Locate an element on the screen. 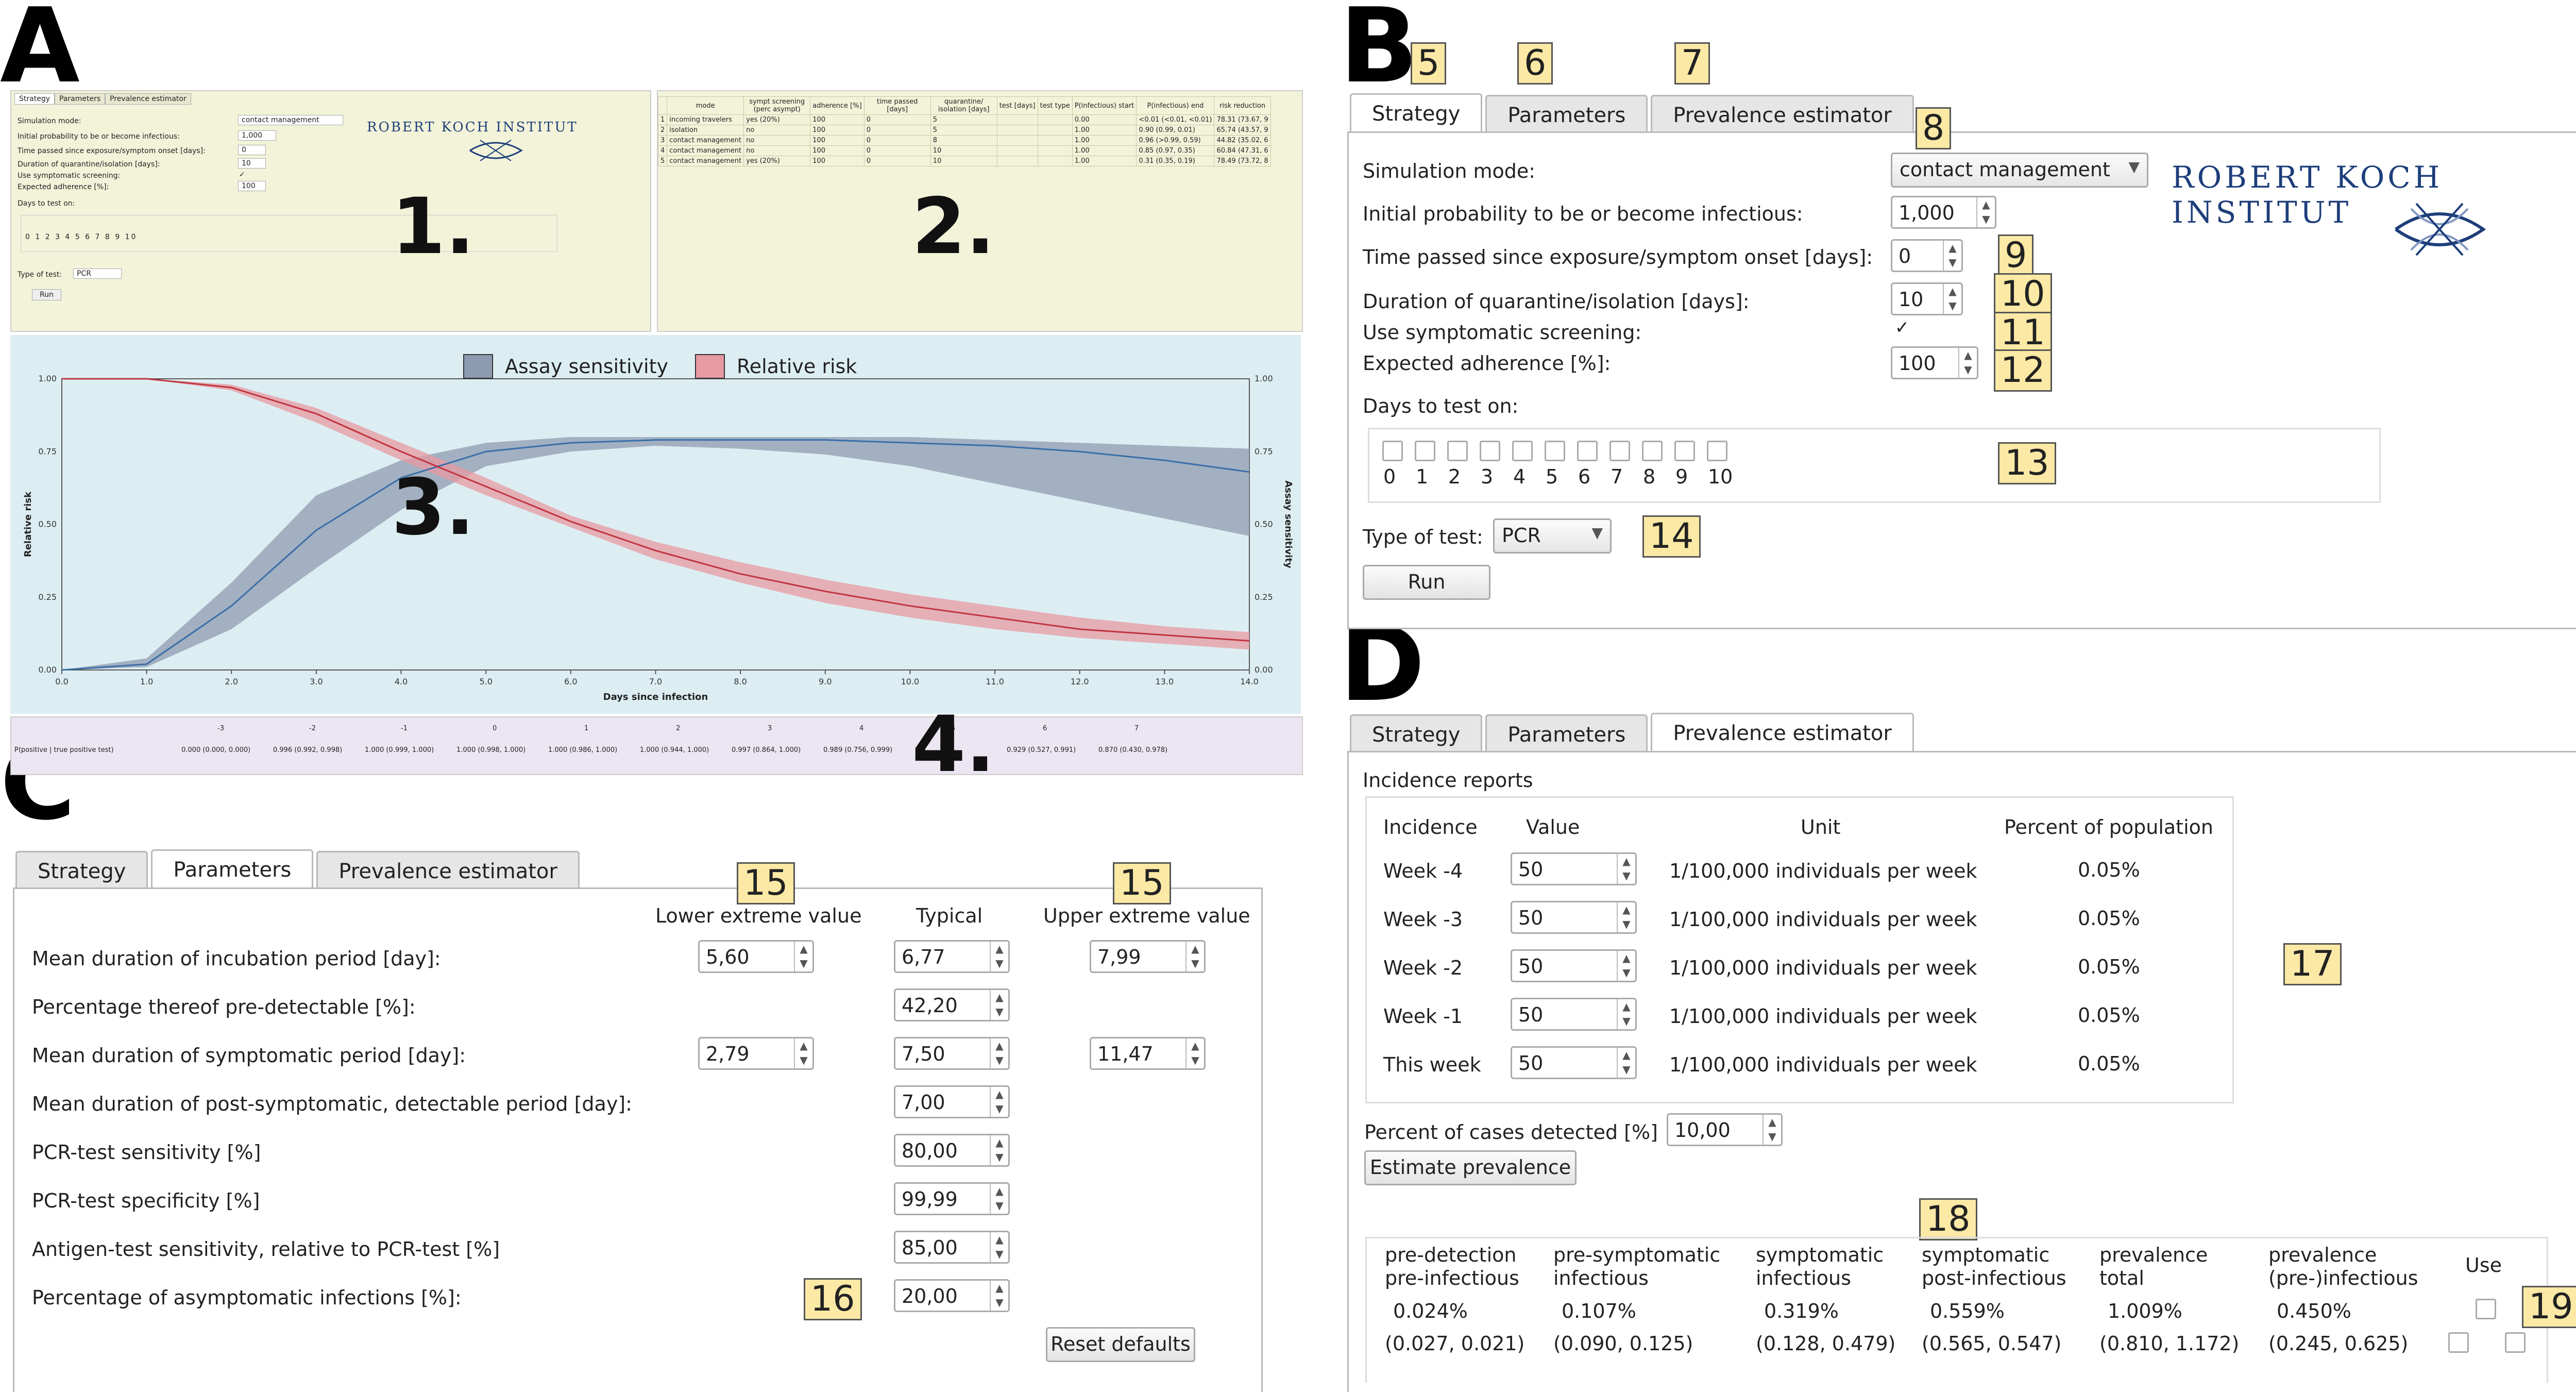 The image size is (2576, 1392). mini-tab-strategy: Strategy is located at coordinates (35, 99).